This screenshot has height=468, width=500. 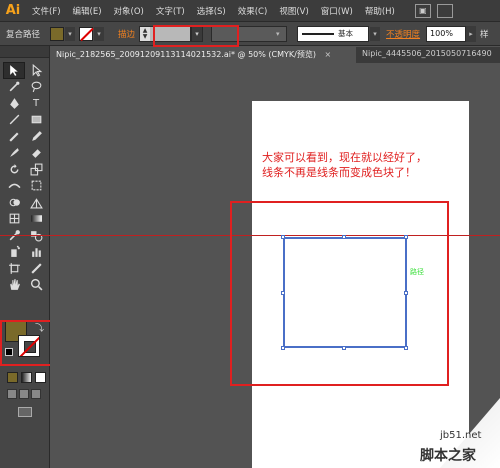 What do you see at coordinates (36, 252) in the screenshot?
I see `column-graph-tool-icon` at bounding box center [36, 252].